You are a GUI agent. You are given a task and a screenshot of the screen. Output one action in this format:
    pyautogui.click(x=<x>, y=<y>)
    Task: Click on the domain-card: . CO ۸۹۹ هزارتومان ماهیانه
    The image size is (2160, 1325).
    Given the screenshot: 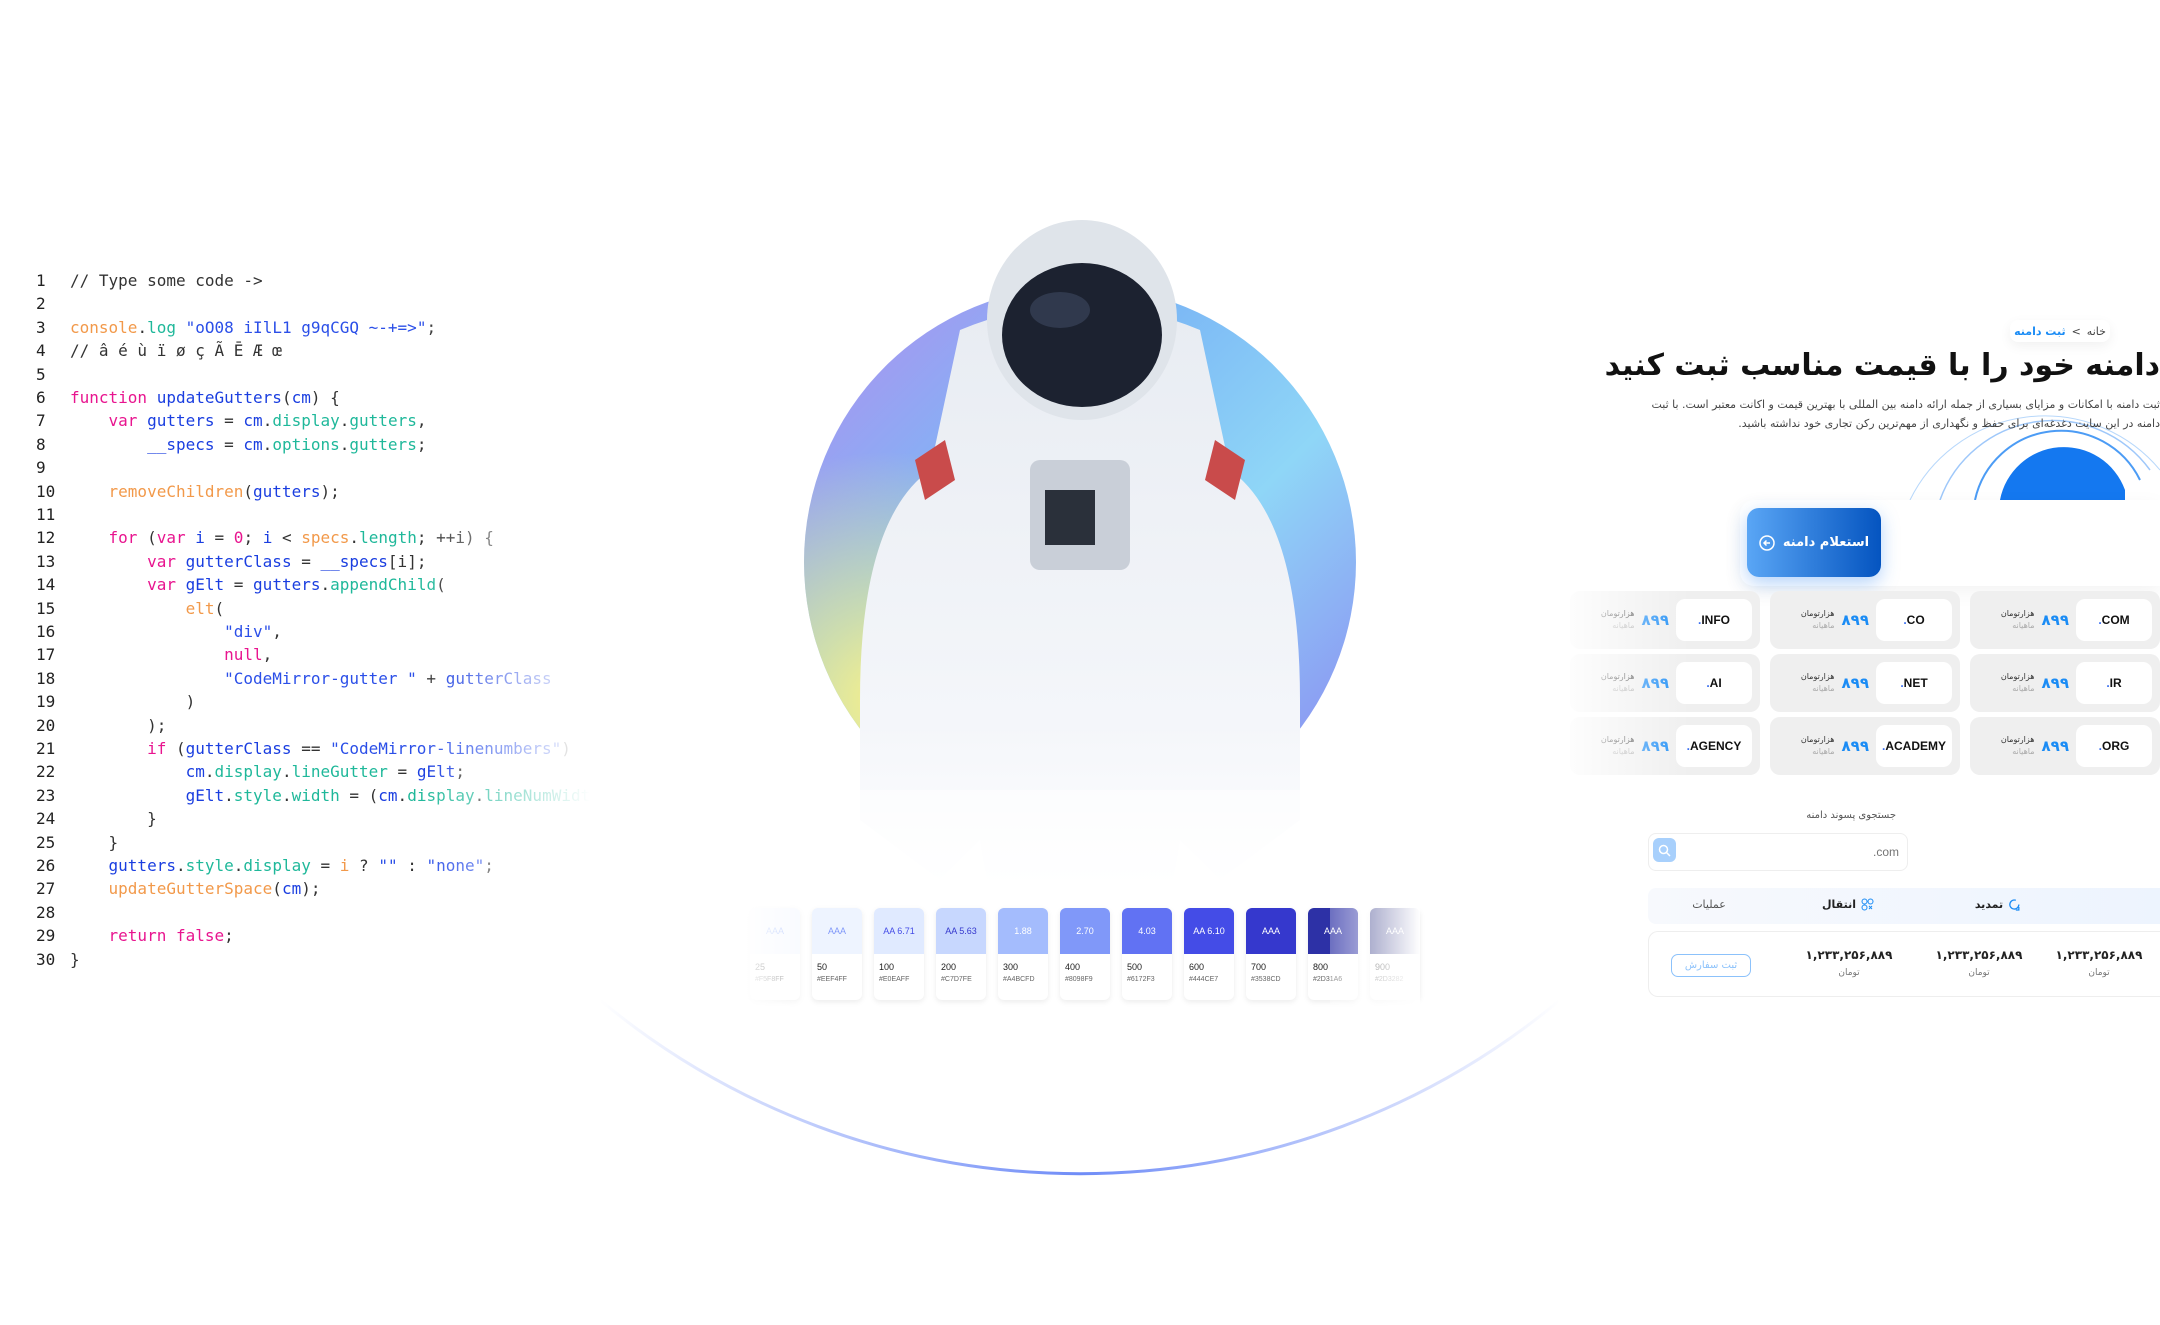 What is the action you would take?
    pyautogui.click(x=1865, y=620)
    